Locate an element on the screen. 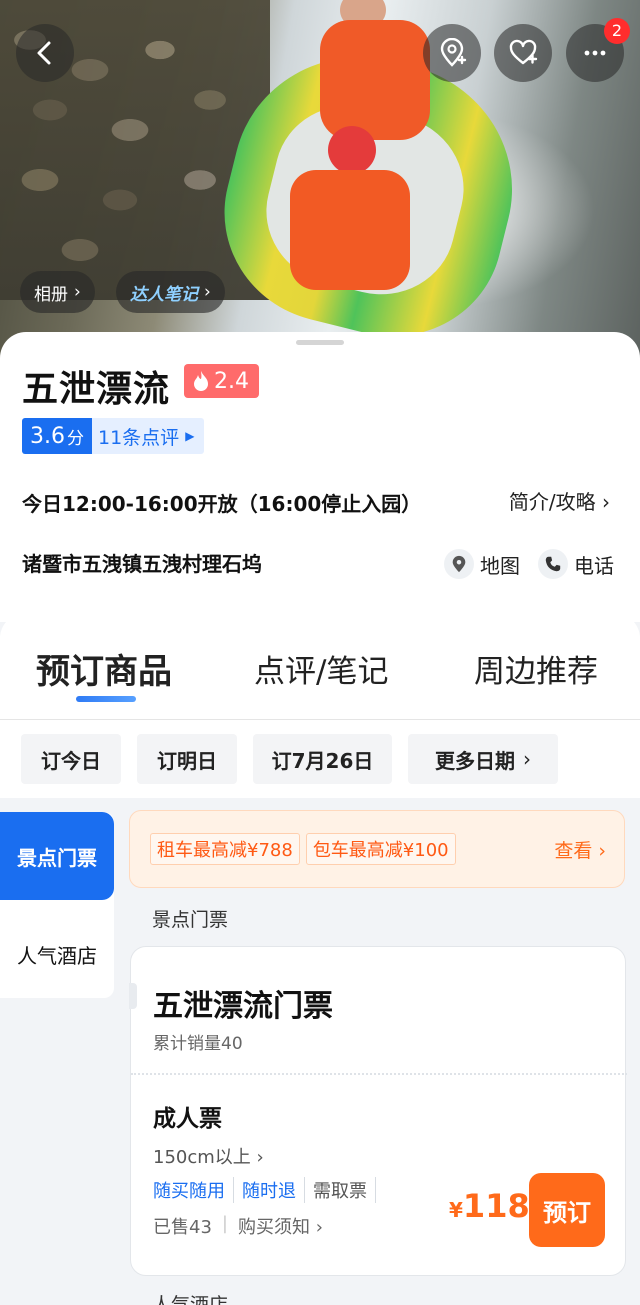 This screenshot has width=640, height=1305. review-count-link: 11条点评 ▶ is located at coordinates (148, 436).